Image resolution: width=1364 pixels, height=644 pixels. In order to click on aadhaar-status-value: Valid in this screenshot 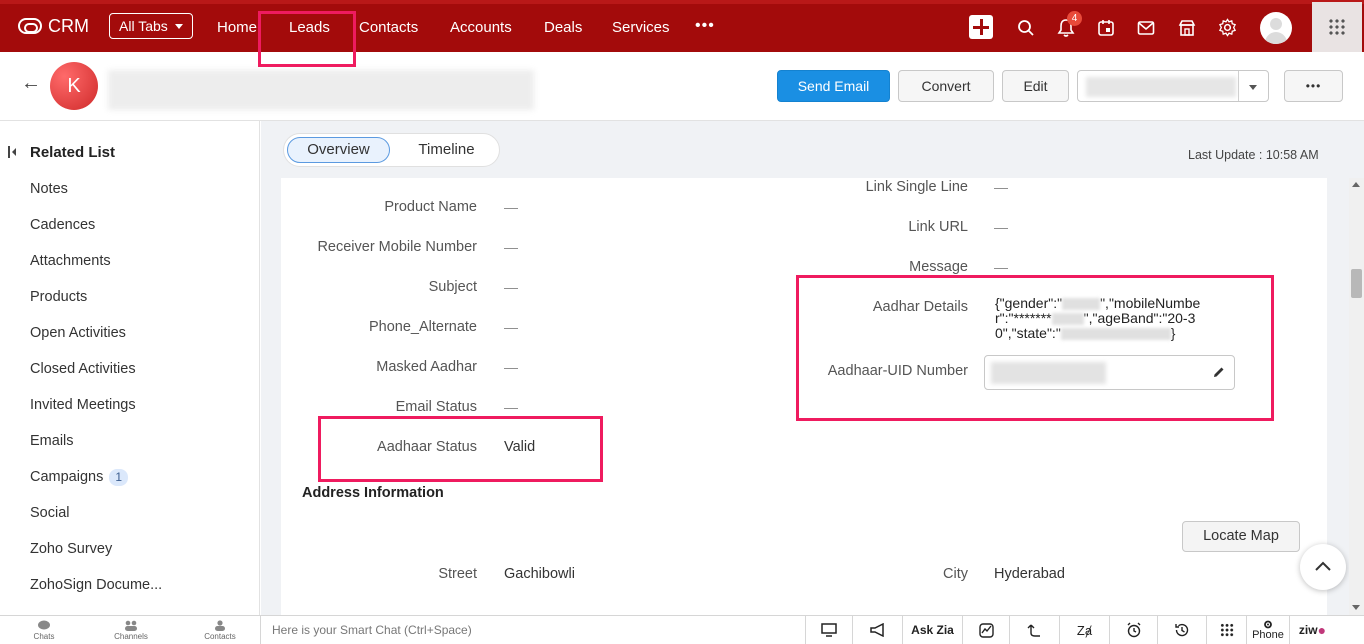, I will do `click(519, 447)`.